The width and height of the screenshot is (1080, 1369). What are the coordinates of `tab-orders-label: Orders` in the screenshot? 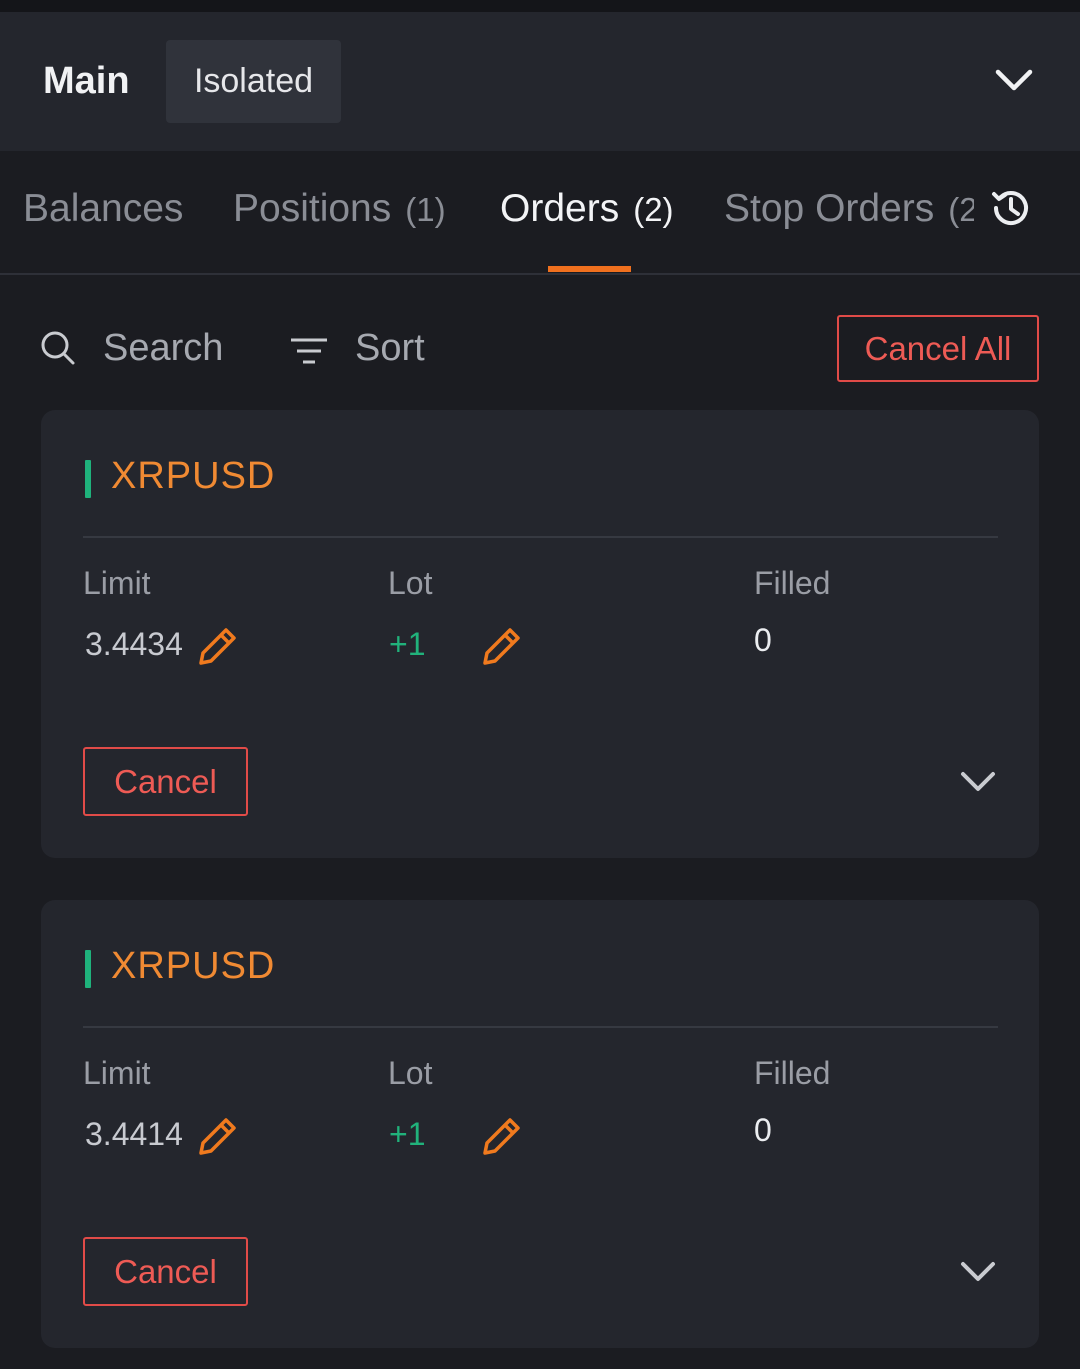 It's located at (560, 208).